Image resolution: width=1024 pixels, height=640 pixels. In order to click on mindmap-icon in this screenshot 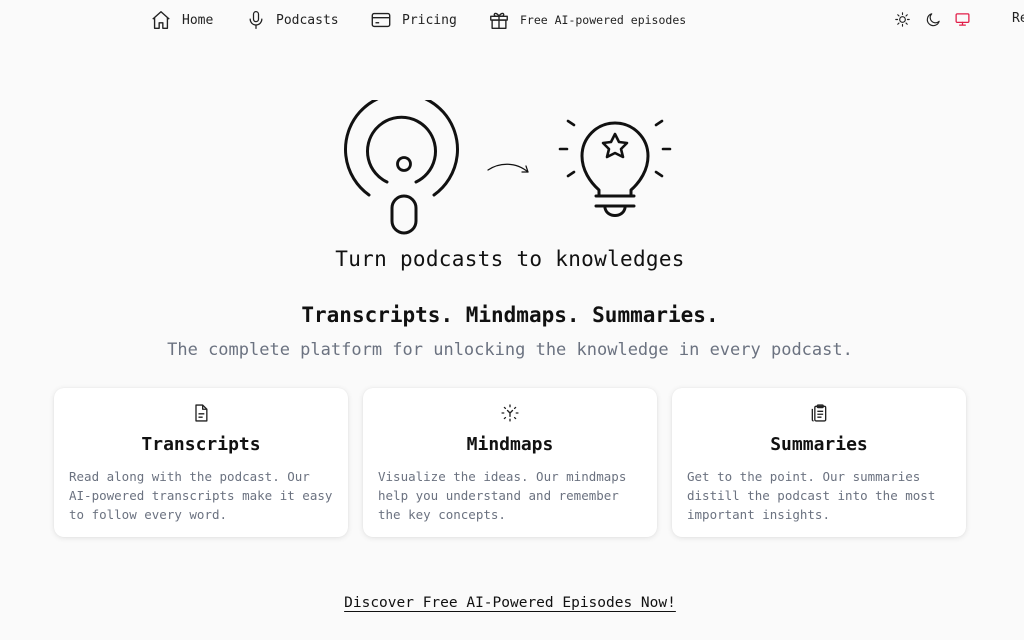, I will do `click(510, 413)`.